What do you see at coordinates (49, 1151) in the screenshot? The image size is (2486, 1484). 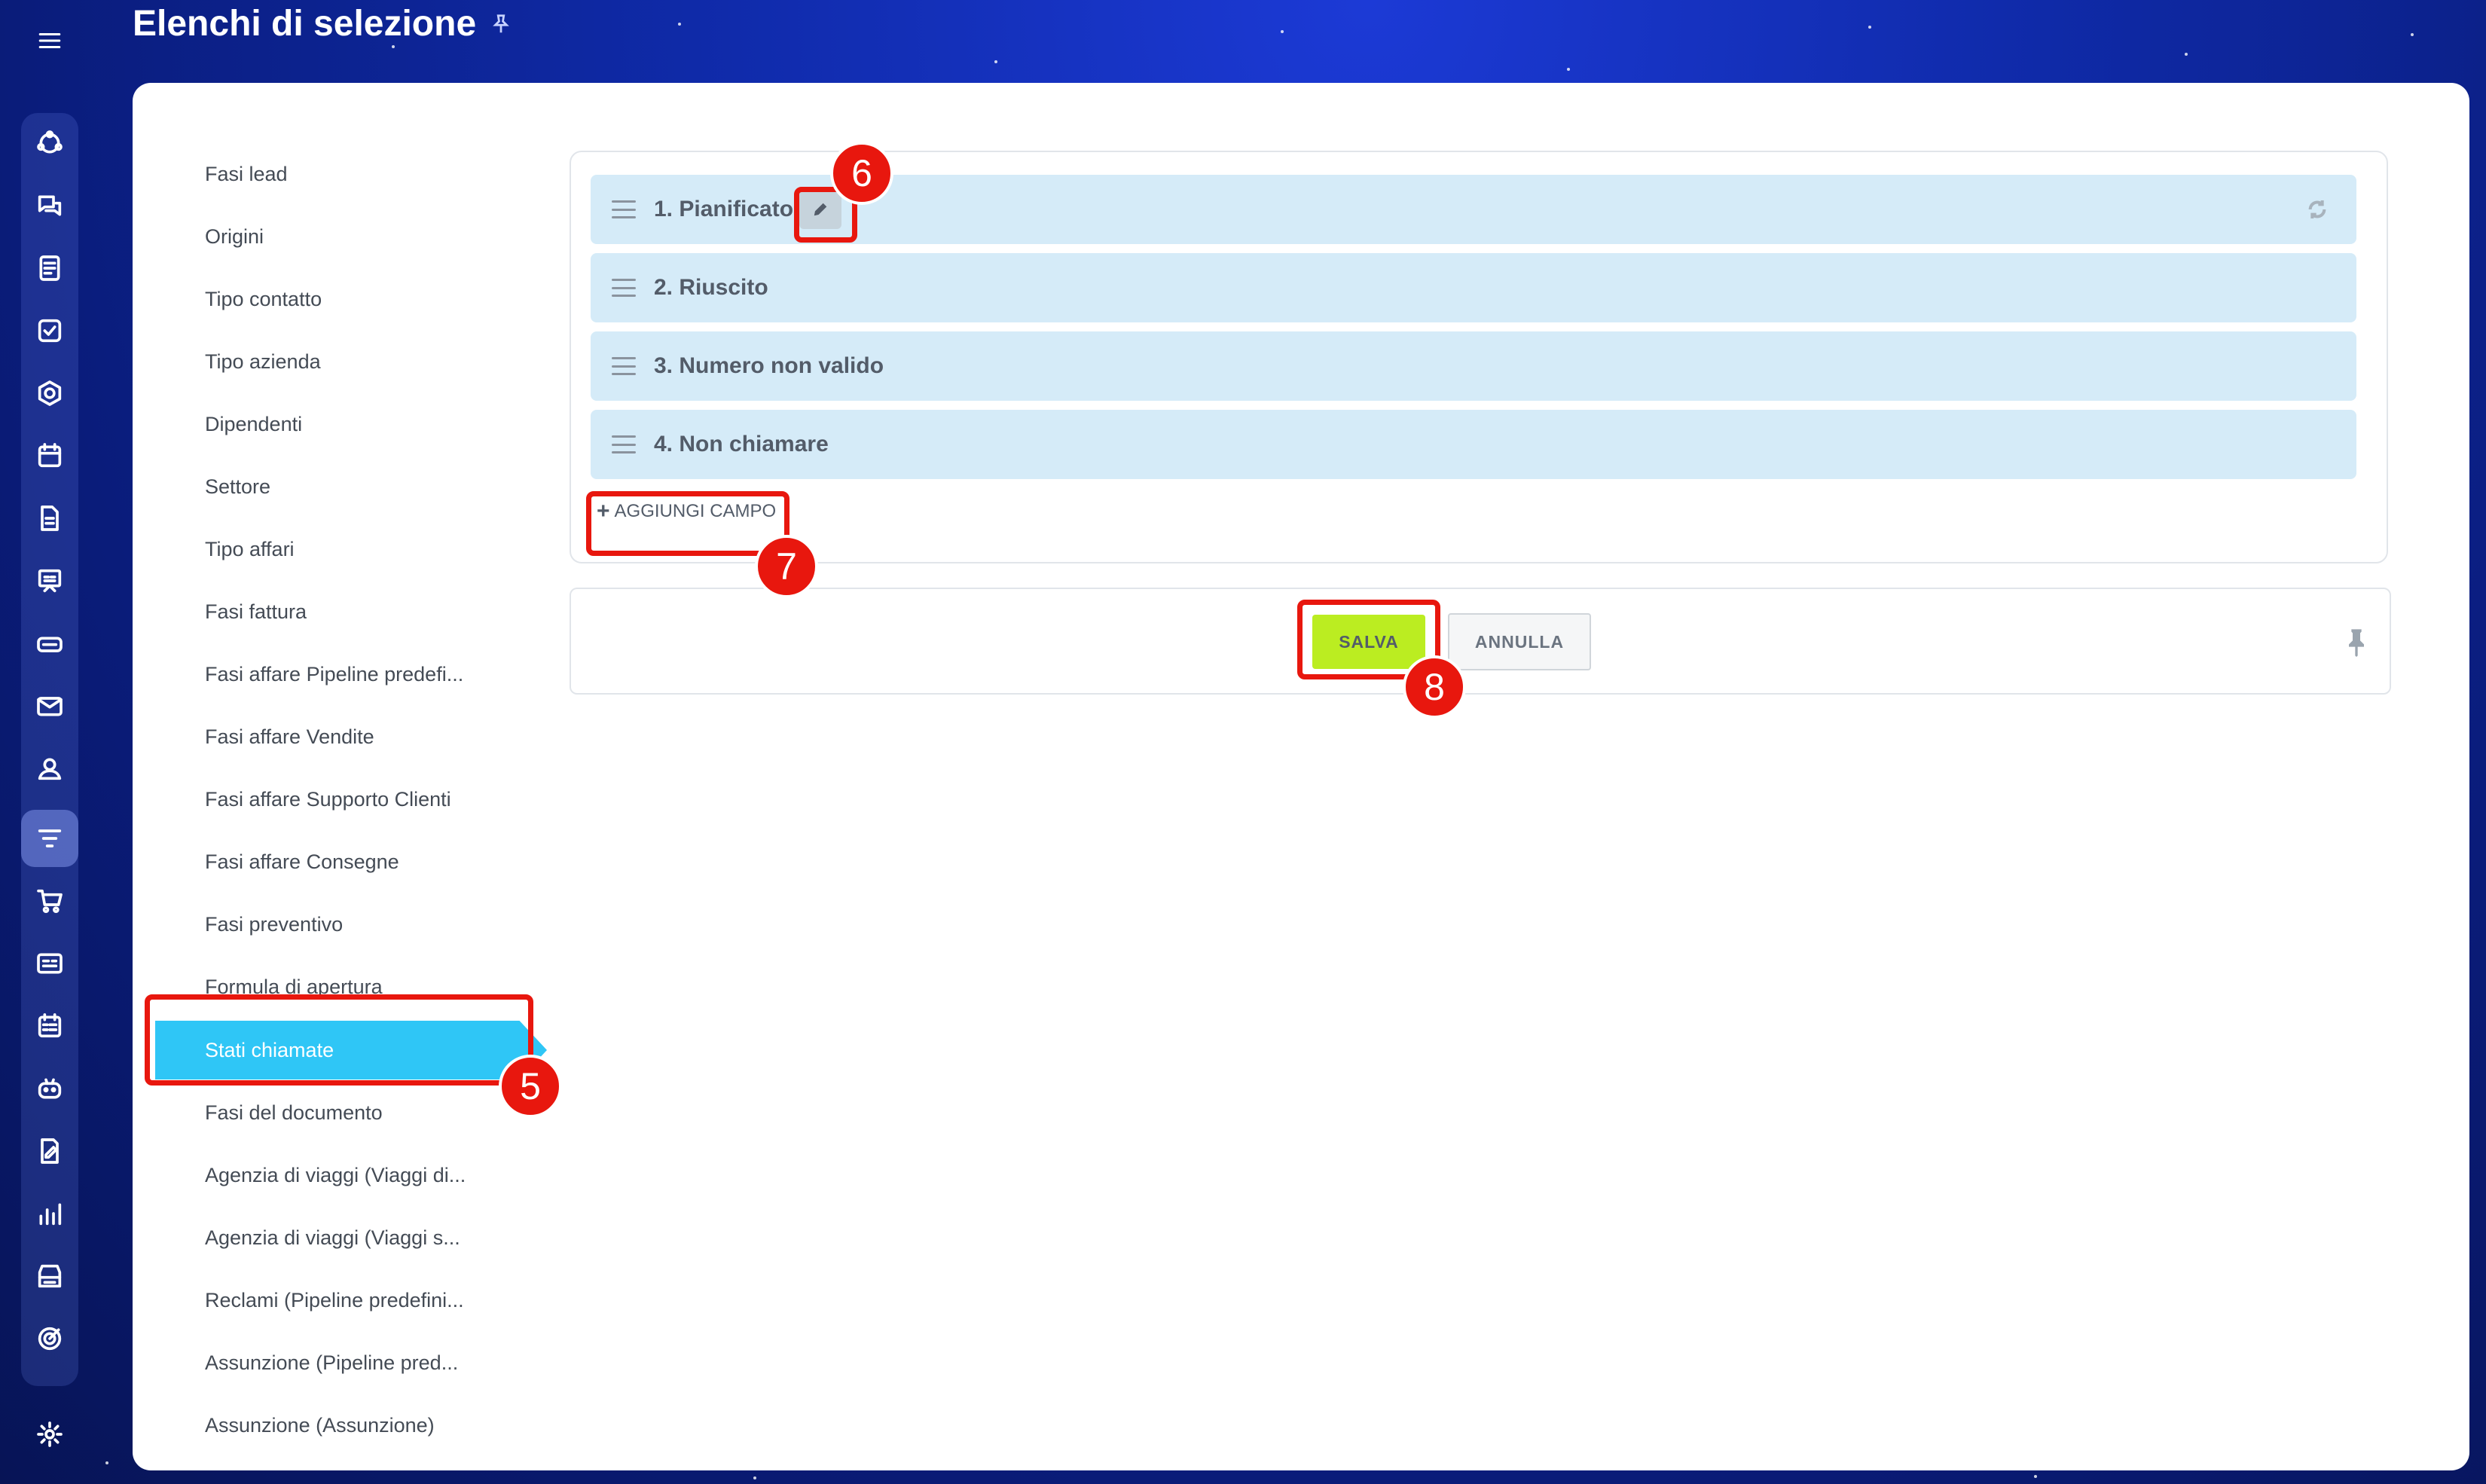 I see `sign-icon` at bounding box center [49, 1151].